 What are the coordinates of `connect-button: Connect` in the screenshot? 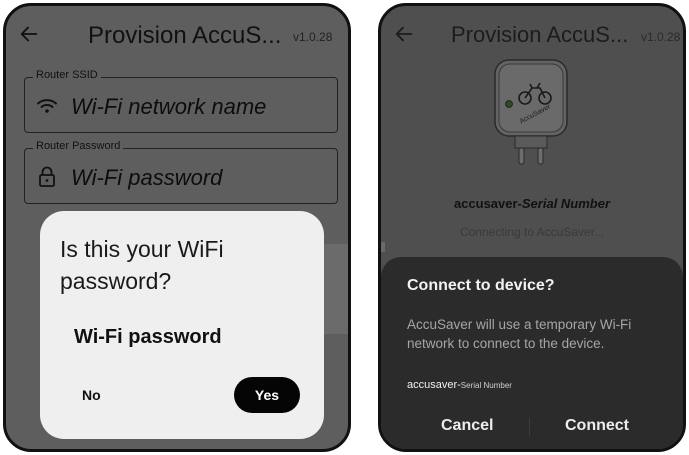 It's located at (597, 426).